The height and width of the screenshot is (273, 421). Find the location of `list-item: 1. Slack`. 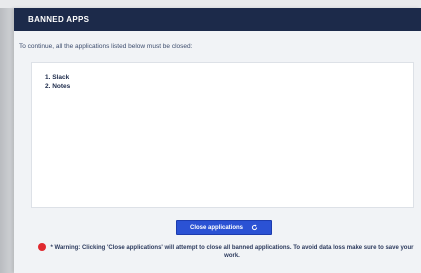

list-item: 1. Slack is located at coordinates (57, 77).